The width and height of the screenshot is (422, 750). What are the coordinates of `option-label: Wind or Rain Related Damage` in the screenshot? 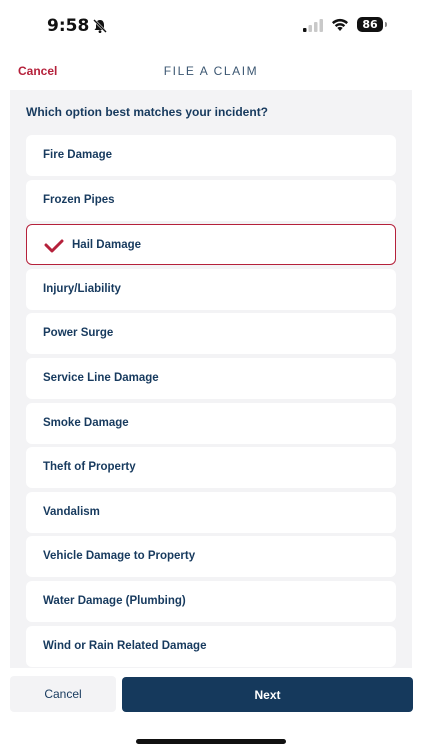 It's located at (125, 645).